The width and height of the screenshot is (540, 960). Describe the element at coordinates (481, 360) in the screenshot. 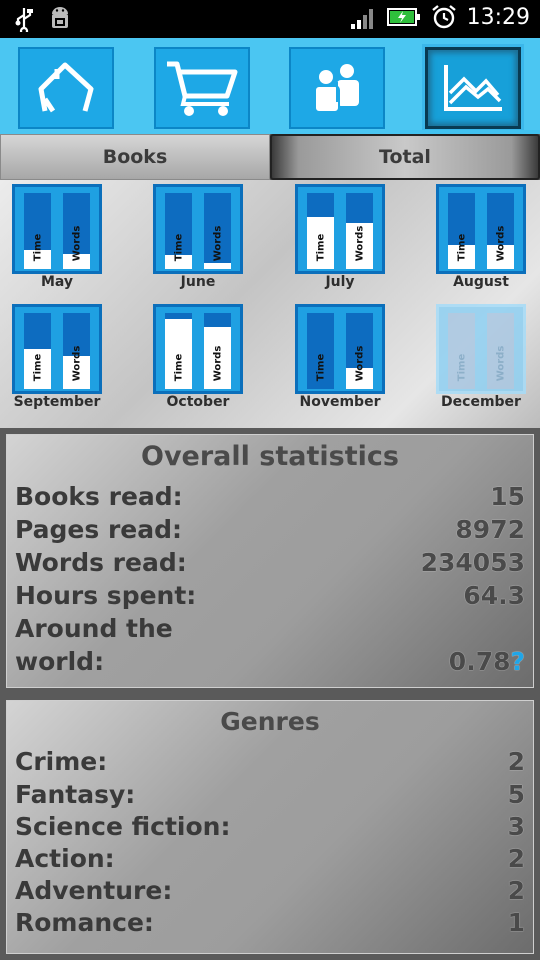

I see `month-tile-december: Time Words December` at that location.